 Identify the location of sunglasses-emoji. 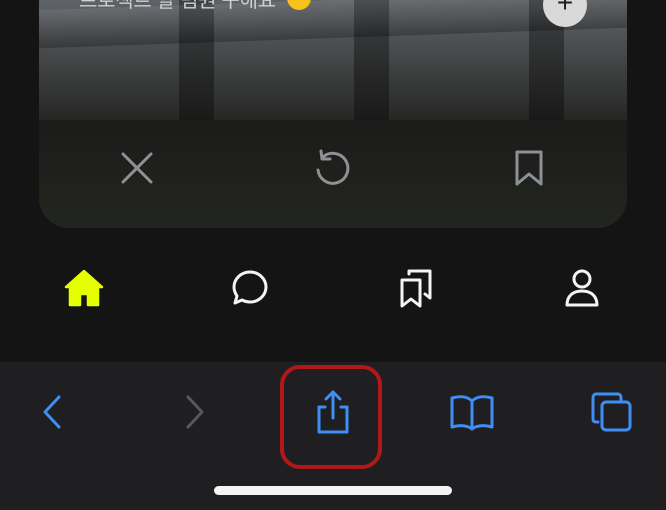
(299, 5).